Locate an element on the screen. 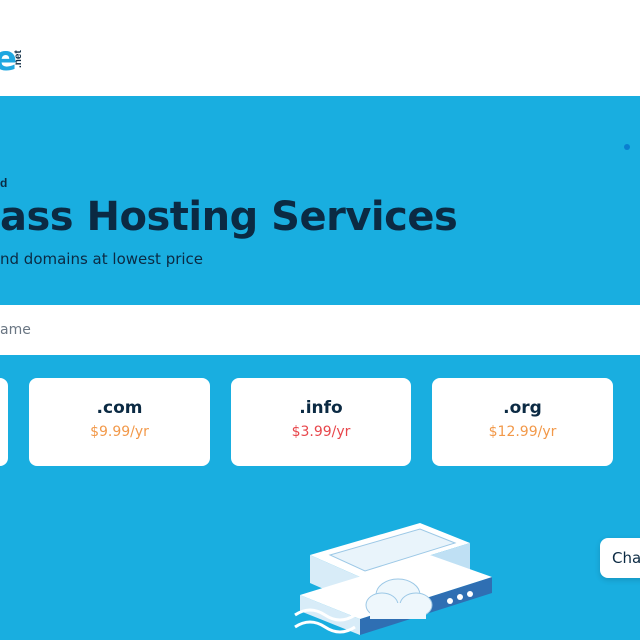 The height and width of the screenshot is (640, 640). domain-tld: .com is located at coordinates (119, 408).